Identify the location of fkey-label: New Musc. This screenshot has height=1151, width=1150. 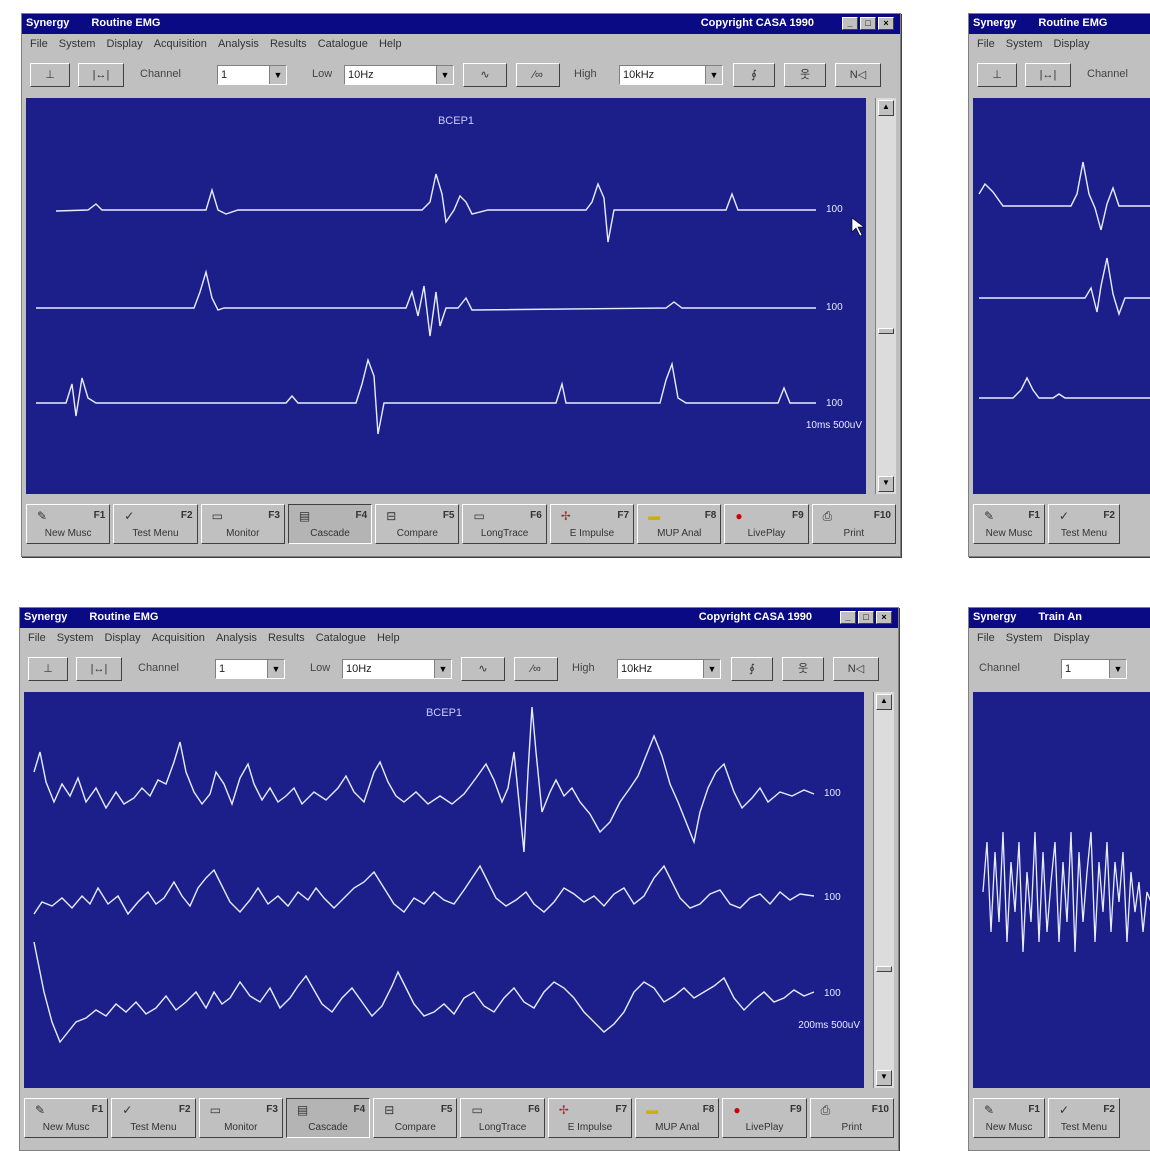
(1009, 533).